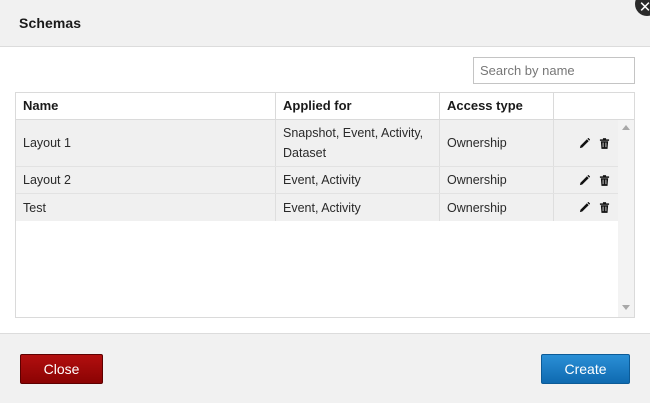  What do you see at coordinates (146, 207) in the screenshot?
I see `cell-name: Test` at bounding box center [146, 207].